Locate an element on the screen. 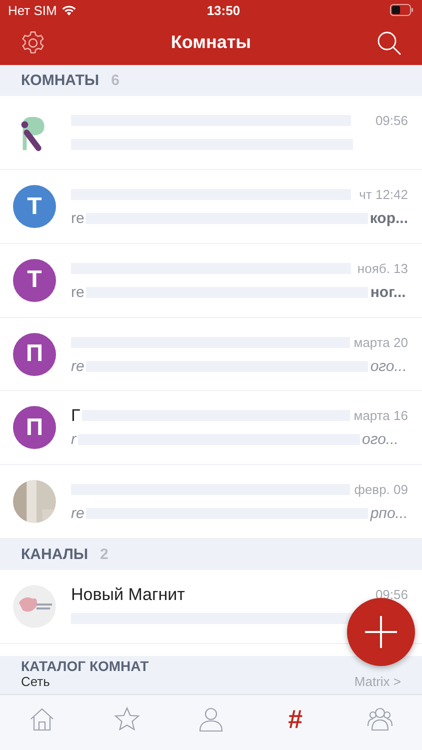  person-icon is located at coordinates (211, 719).